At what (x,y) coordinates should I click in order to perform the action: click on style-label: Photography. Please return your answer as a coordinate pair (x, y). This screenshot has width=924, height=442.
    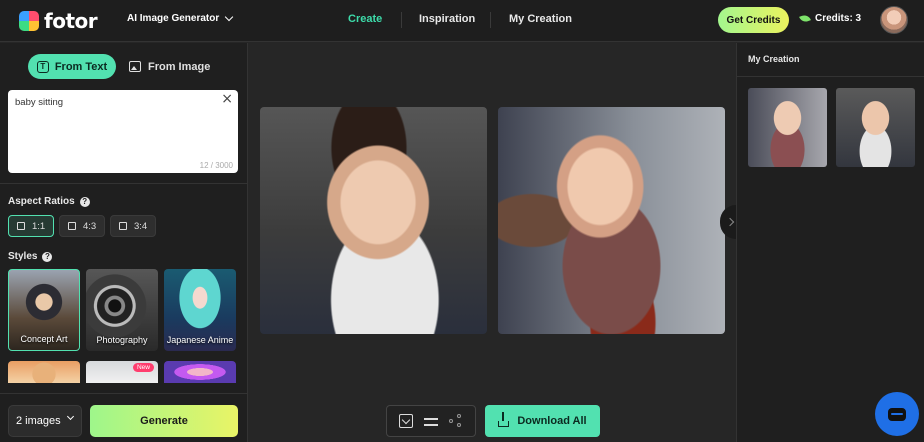
    Looking at the image, I should click on (122, 340).